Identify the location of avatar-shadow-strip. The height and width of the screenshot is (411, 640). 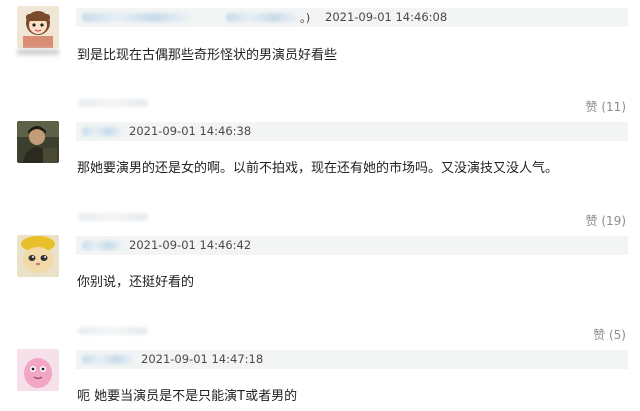
(38, 52).